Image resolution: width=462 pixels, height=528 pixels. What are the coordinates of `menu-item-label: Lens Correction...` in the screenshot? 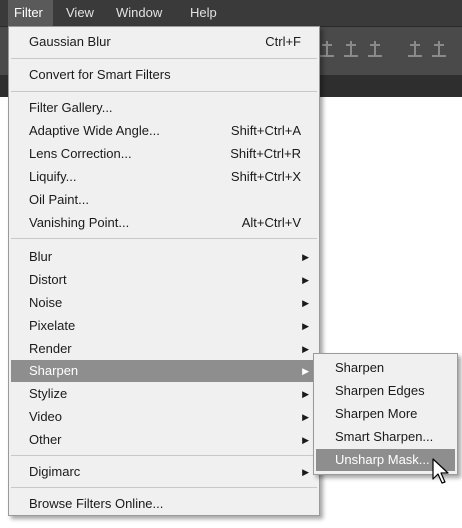 It's located at (80, 153).